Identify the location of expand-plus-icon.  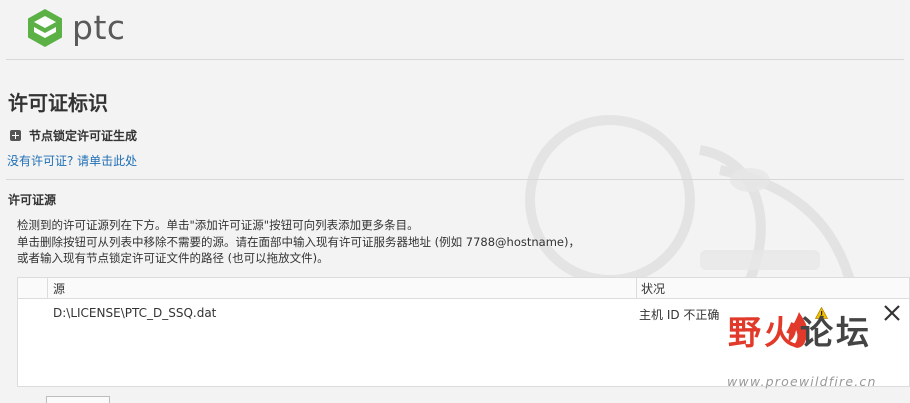
(15, 135).